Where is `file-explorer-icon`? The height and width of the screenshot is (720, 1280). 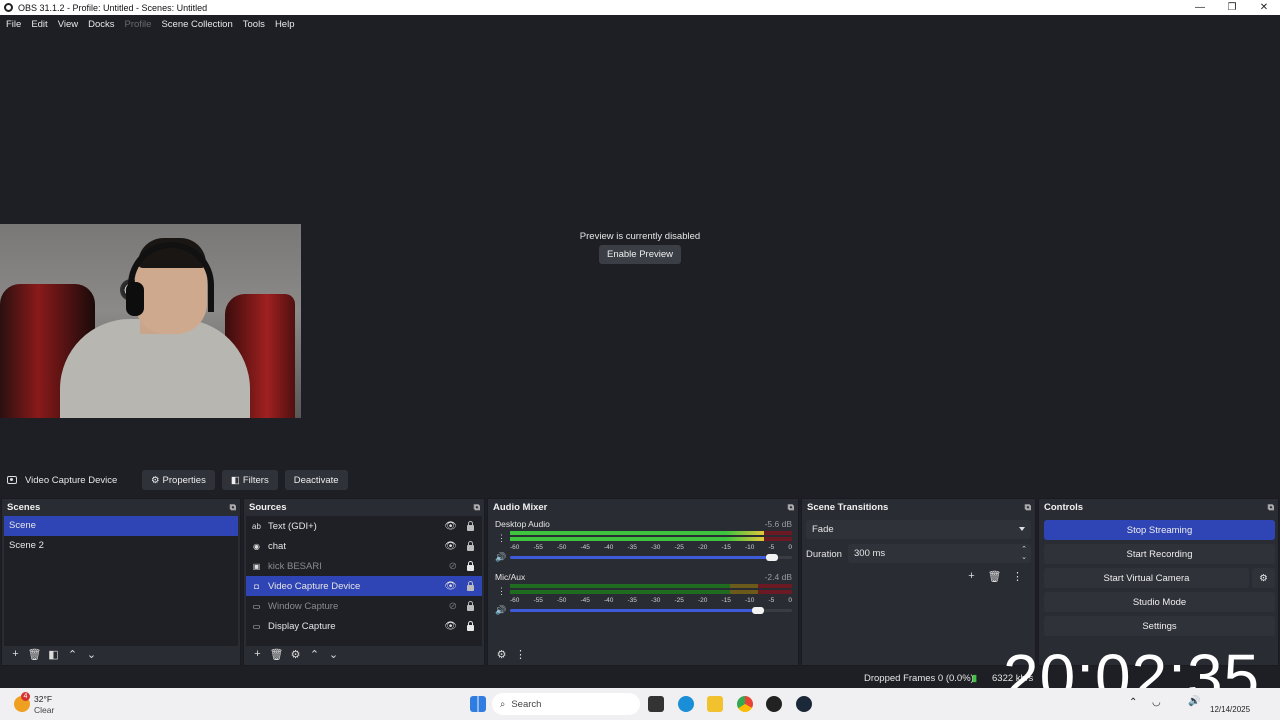
file-explorer-icon is located at coordinates (715, 704).